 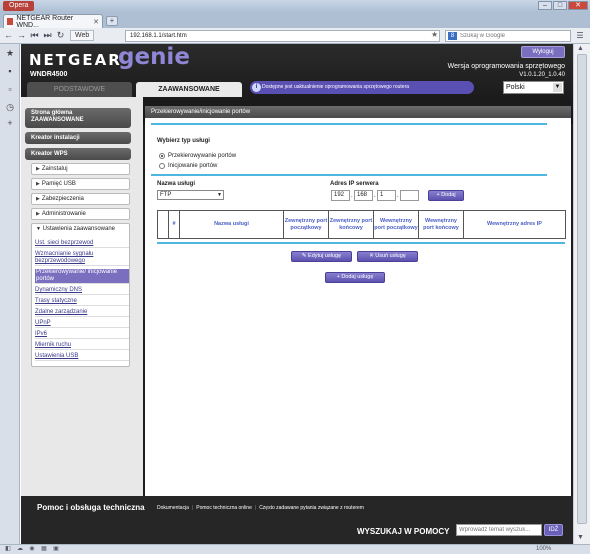 What do you see at coordinates (82, 35) in the screenshot?
I see `web-security-label: Web` at bounding box center [82, 35].